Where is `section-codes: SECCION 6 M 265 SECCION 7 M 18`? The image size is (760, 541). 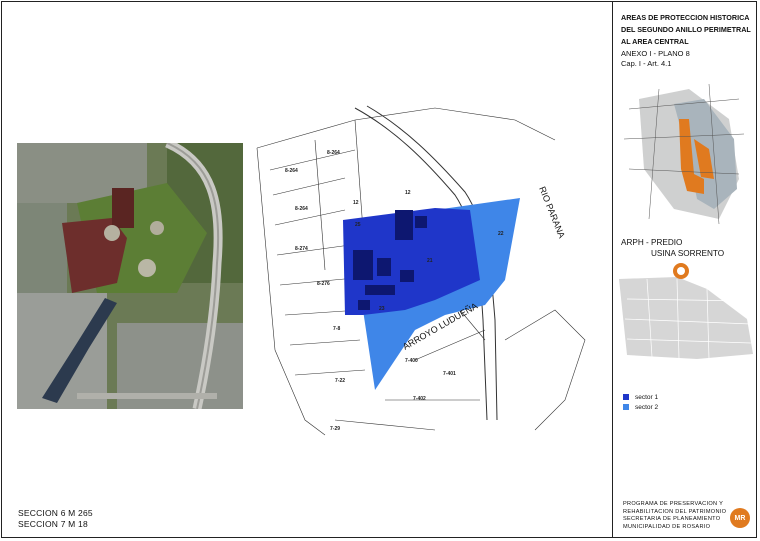 section-codes: SECCION 6 M 265 SECCION 7 M 18 is located at coordinates (55, 518).